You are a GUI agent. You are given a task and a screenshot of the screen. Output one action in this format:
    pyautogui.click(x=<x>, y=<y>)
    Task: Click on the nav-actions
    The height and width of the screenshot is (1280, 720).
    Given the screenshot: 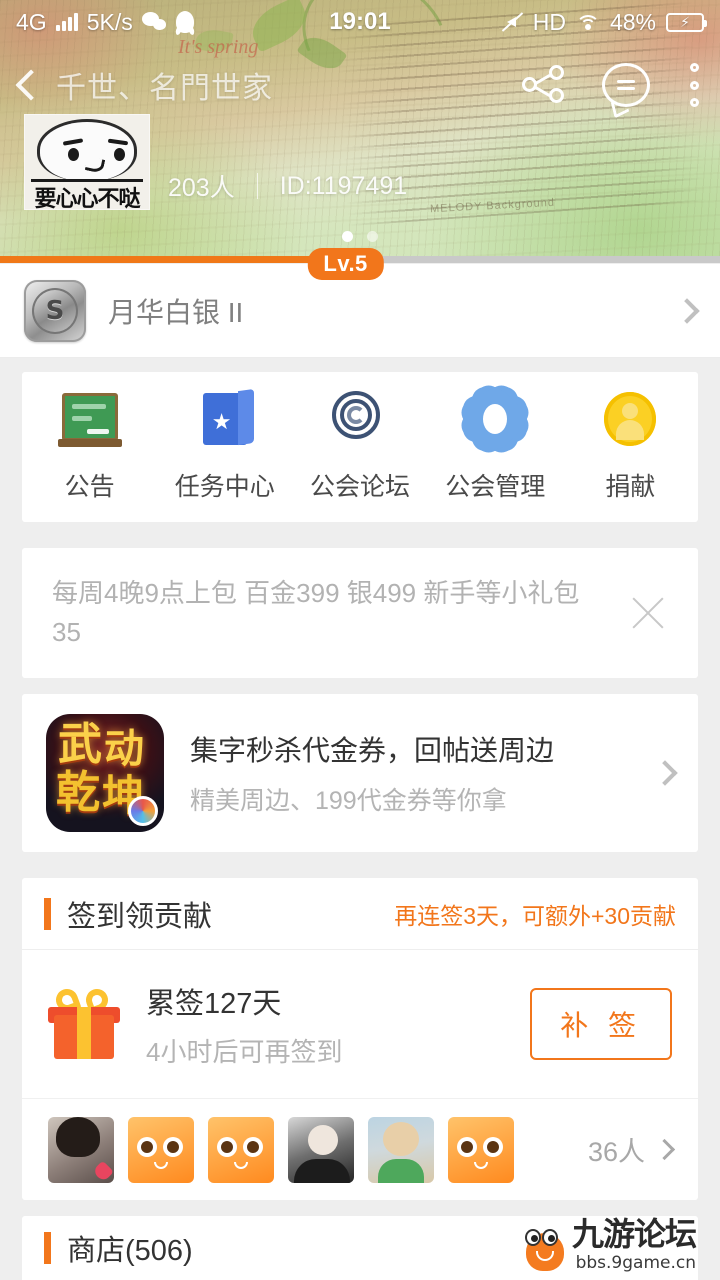 What is the action you would take?
    pyautogui.click(x=611, y=85)
    